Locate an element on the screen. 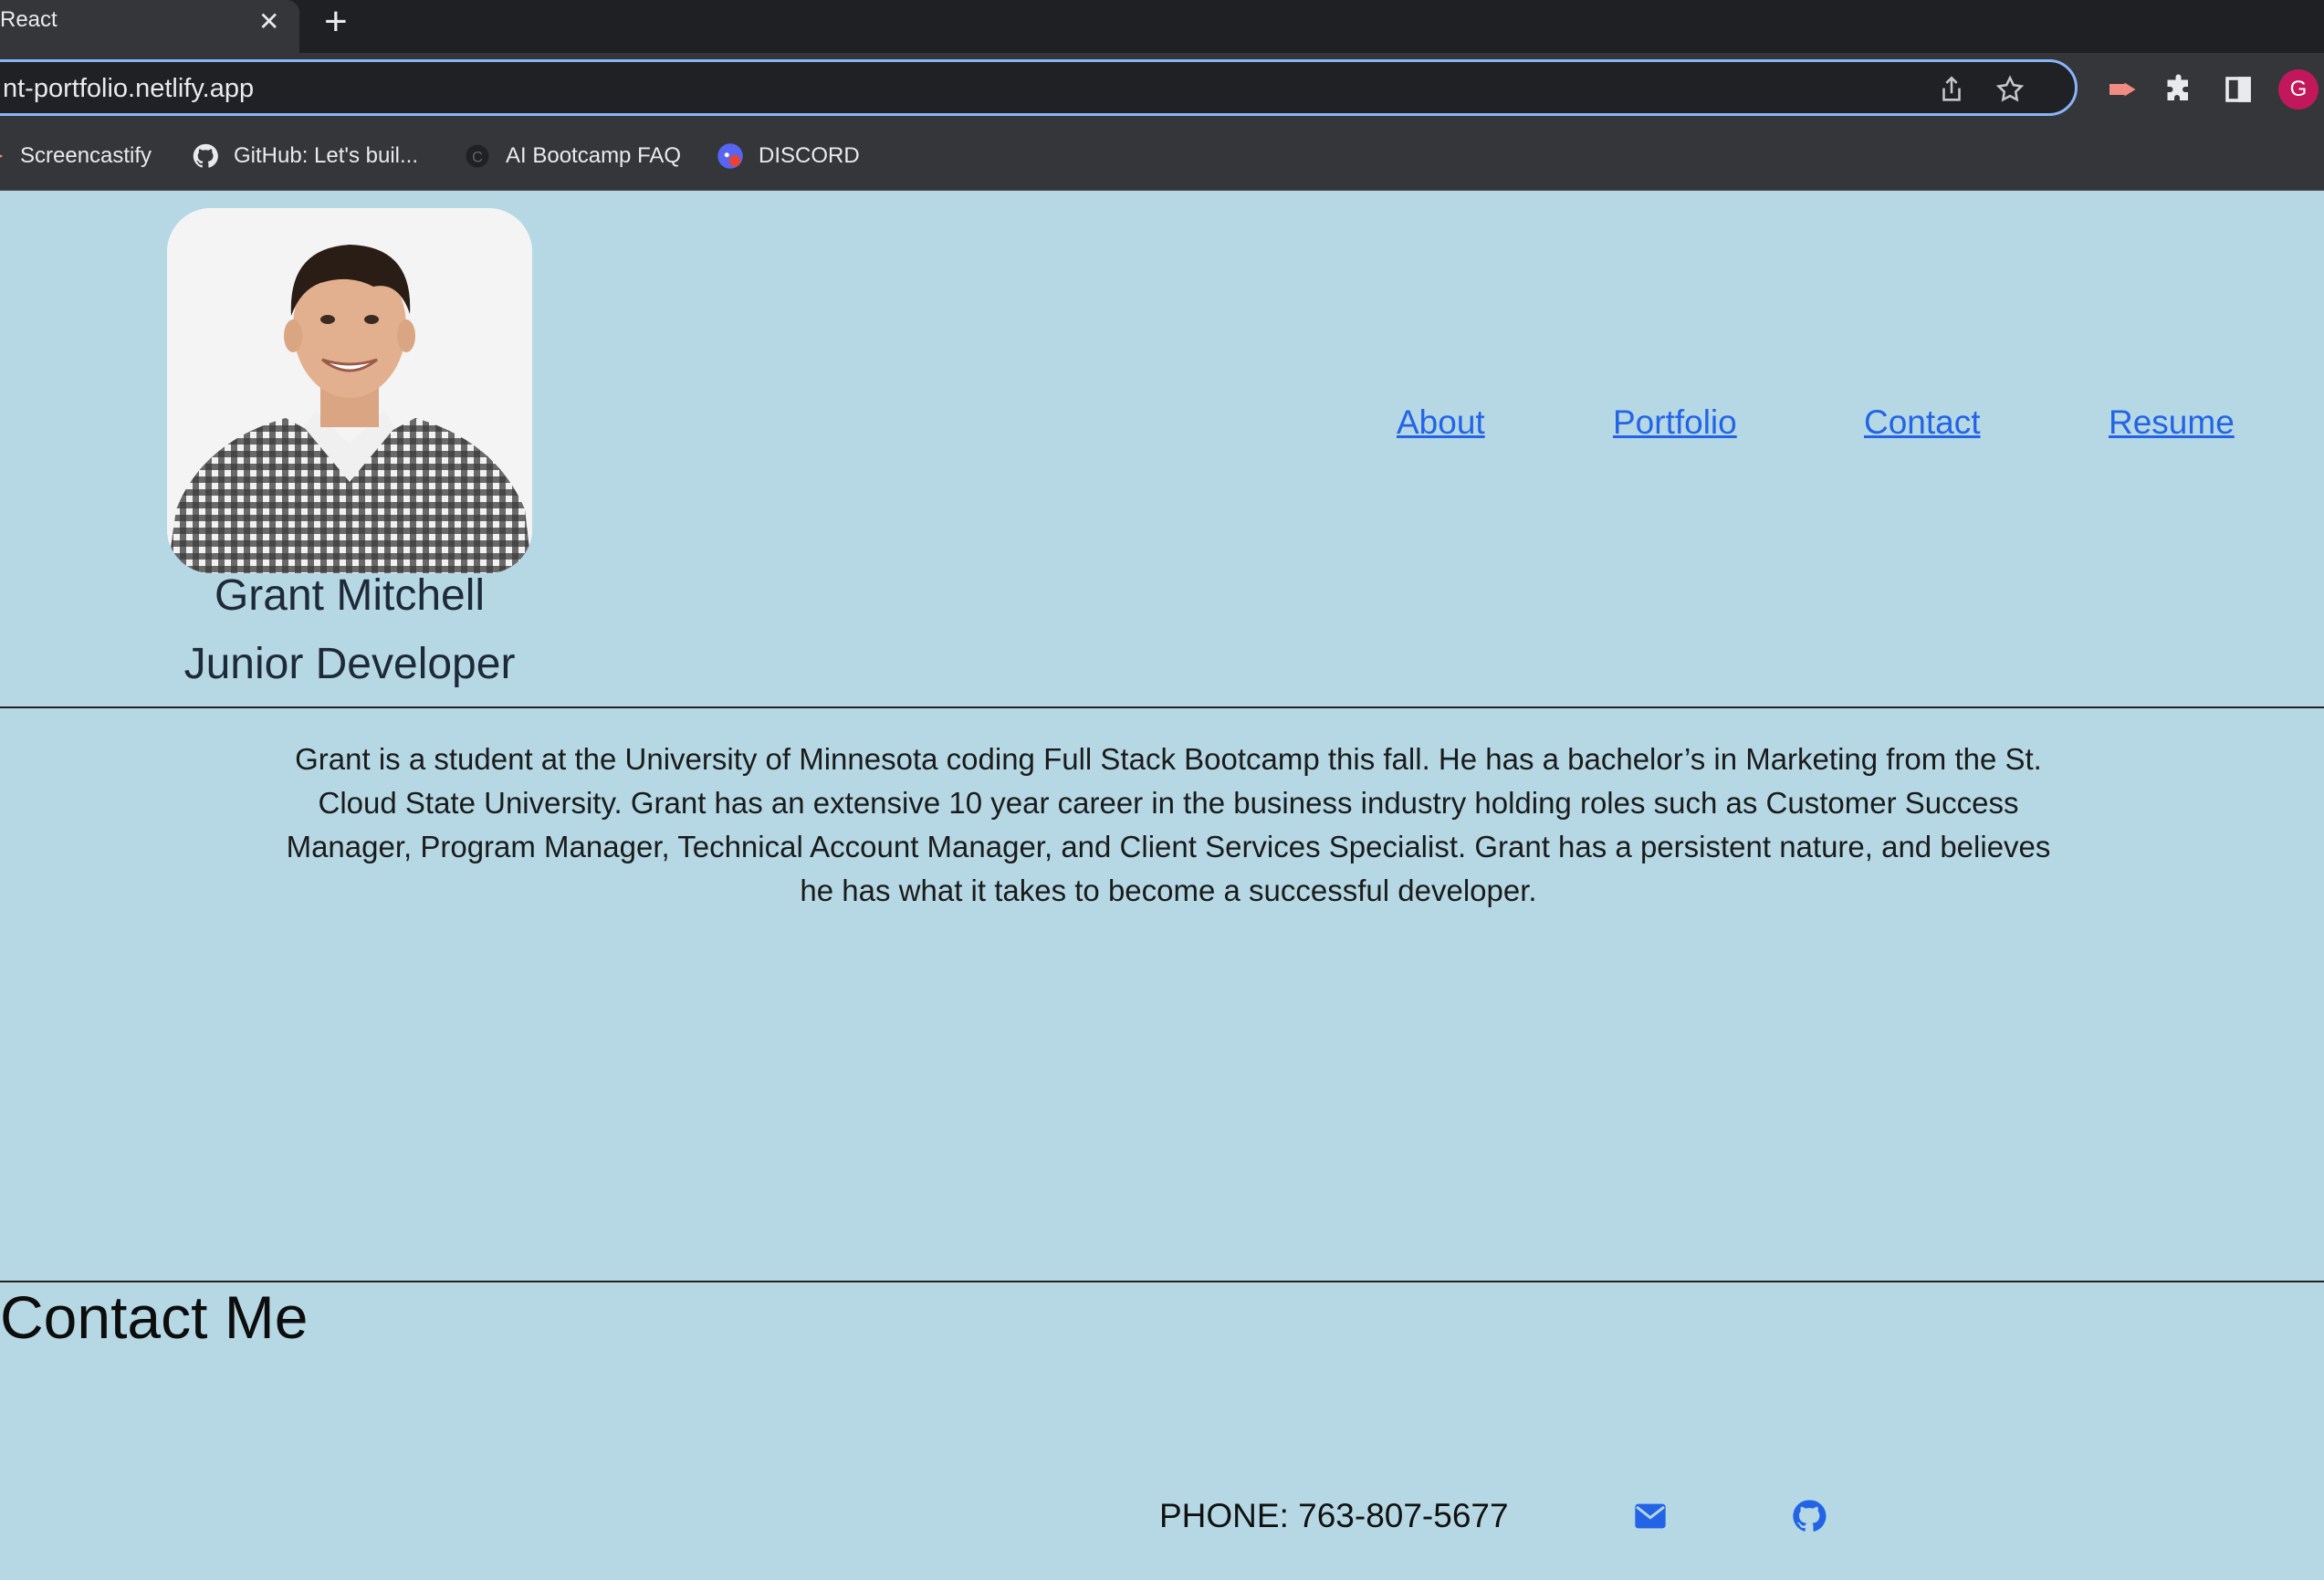 Image resolution: width=2324 pixels, height=1580 pixels. share-icon is located at coordinates (1952, 90).